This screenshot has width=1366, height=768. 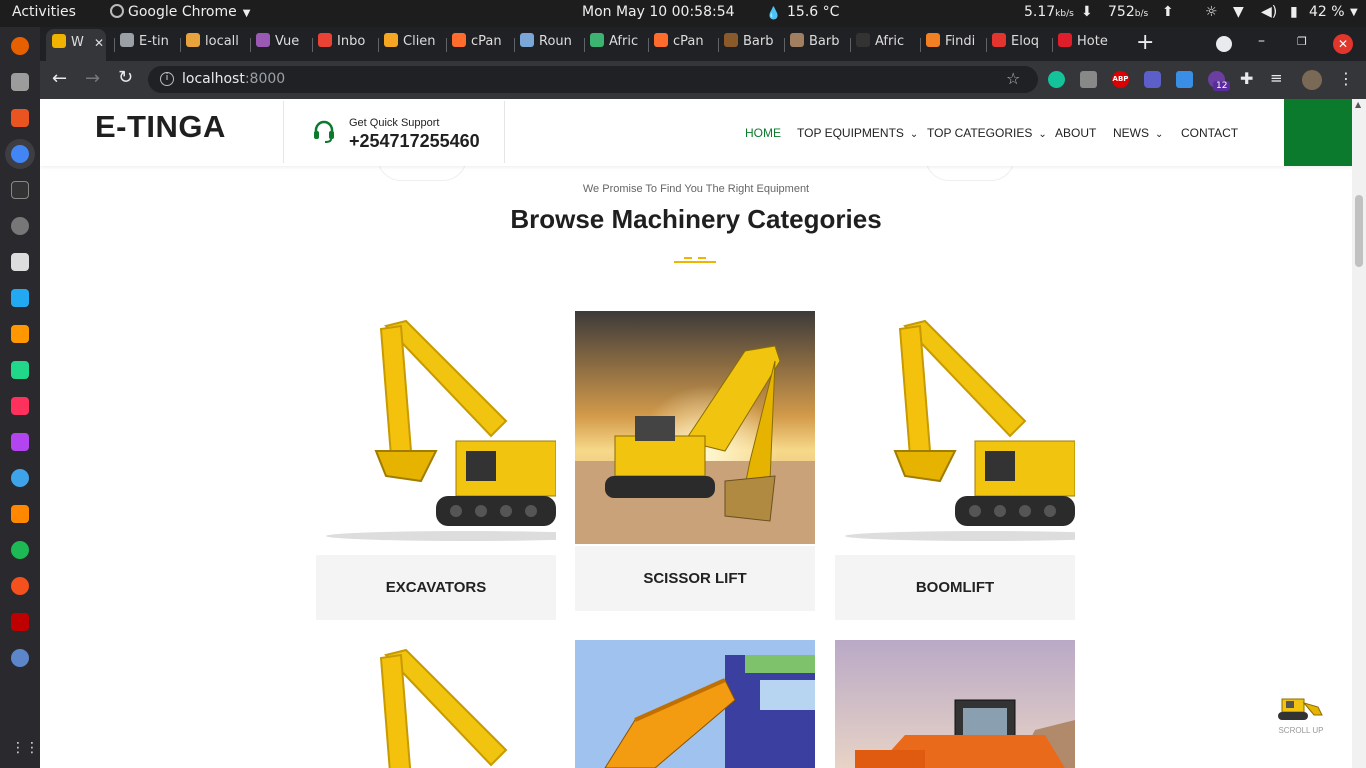 What do you see at coordinates (25, 748) in the screenshot?
I see `show-apps-icon: ⋮⋮` at bounding box center [25, 748].